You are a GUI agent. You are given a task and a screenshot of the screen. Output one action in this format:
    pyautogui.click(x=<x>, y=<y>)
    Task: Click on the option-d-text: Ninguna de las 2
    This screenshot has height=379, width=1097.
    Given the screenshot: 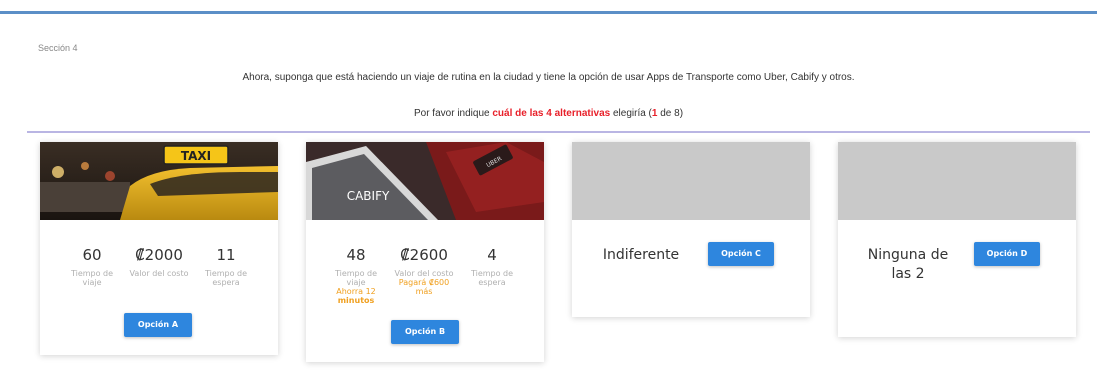 What is the action you would take?
    pyautogui.click(x=908, y=264)
    